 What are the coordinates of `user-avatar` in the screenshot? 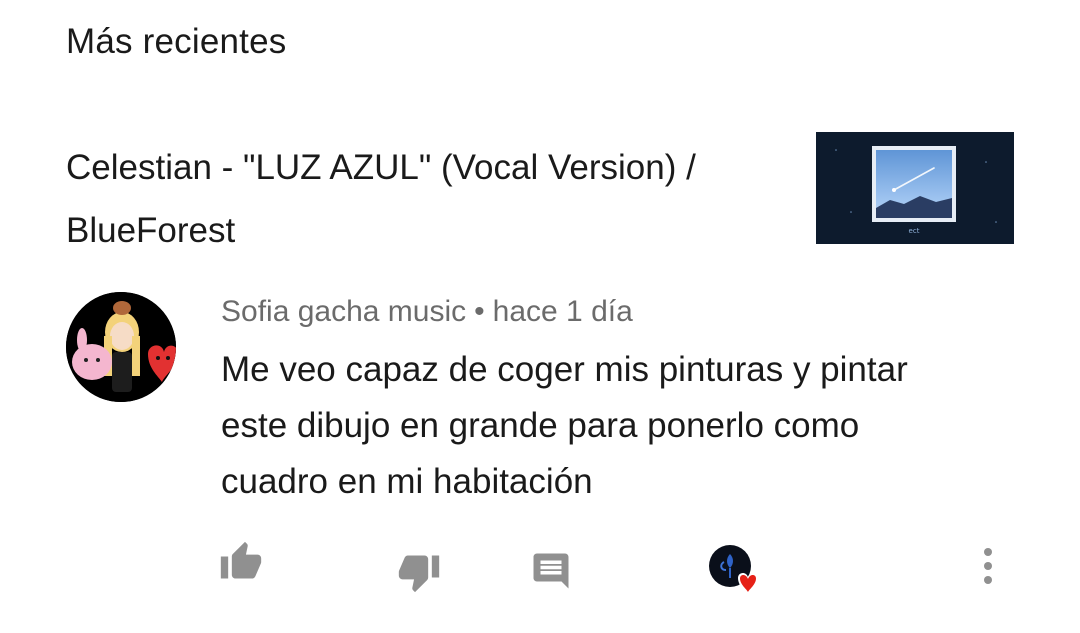 It's located at (121, 347).